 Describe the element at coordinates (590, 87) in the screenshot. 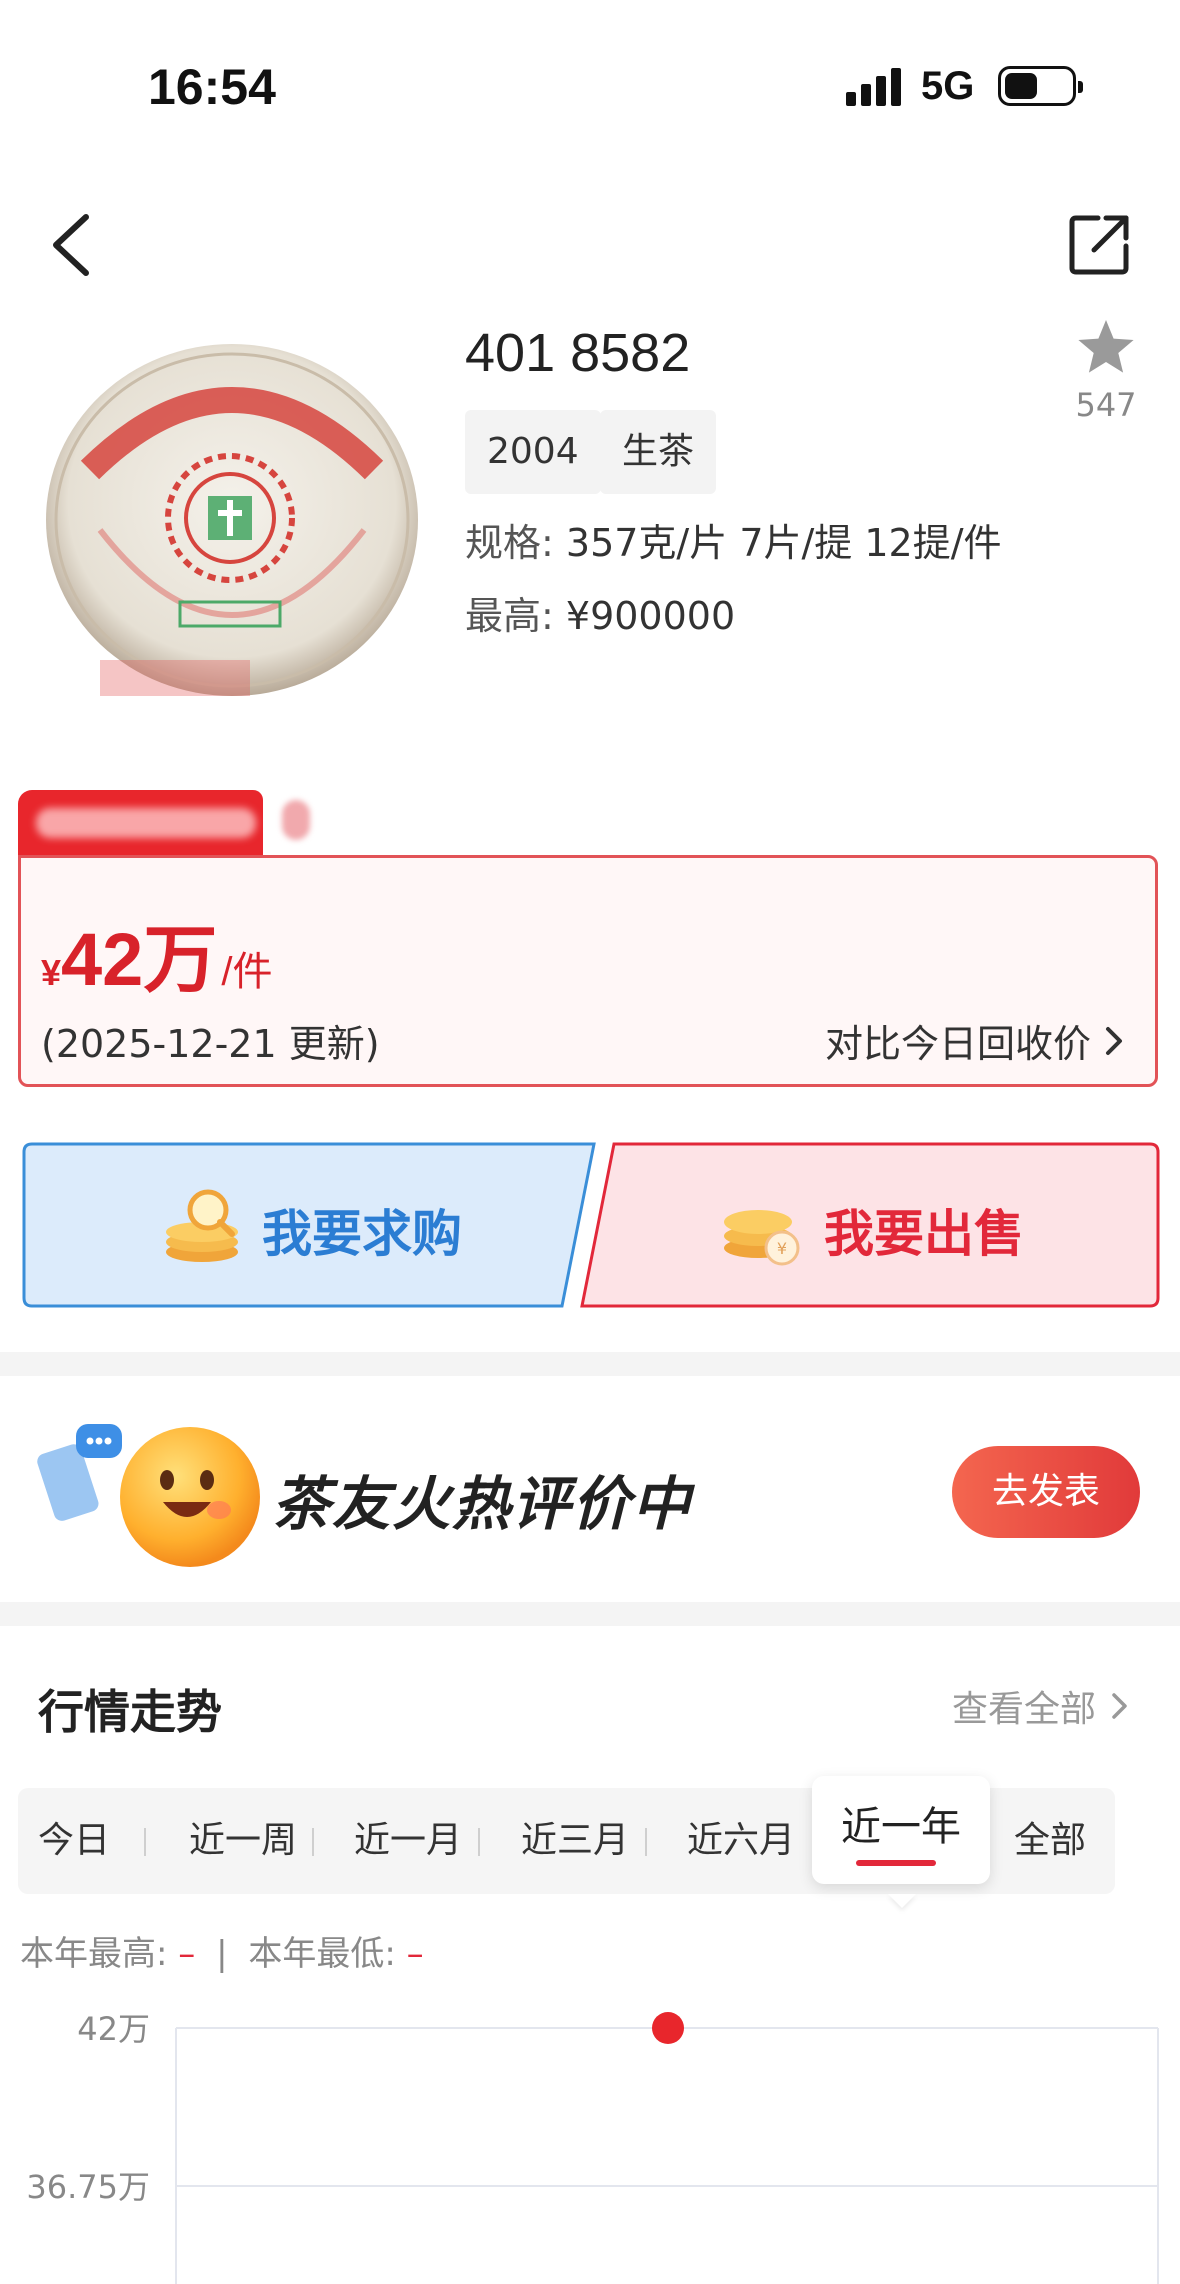

I see `status-bar: 16:54 5G` at that location.